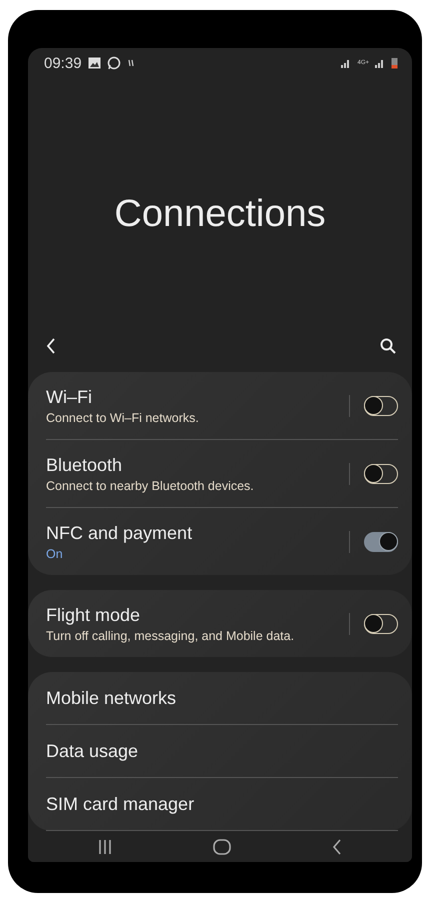  What do you see at coordinates (105, 847) in the screenshot?
I see `recent-apps-icon` at bounding box center [105, 847].